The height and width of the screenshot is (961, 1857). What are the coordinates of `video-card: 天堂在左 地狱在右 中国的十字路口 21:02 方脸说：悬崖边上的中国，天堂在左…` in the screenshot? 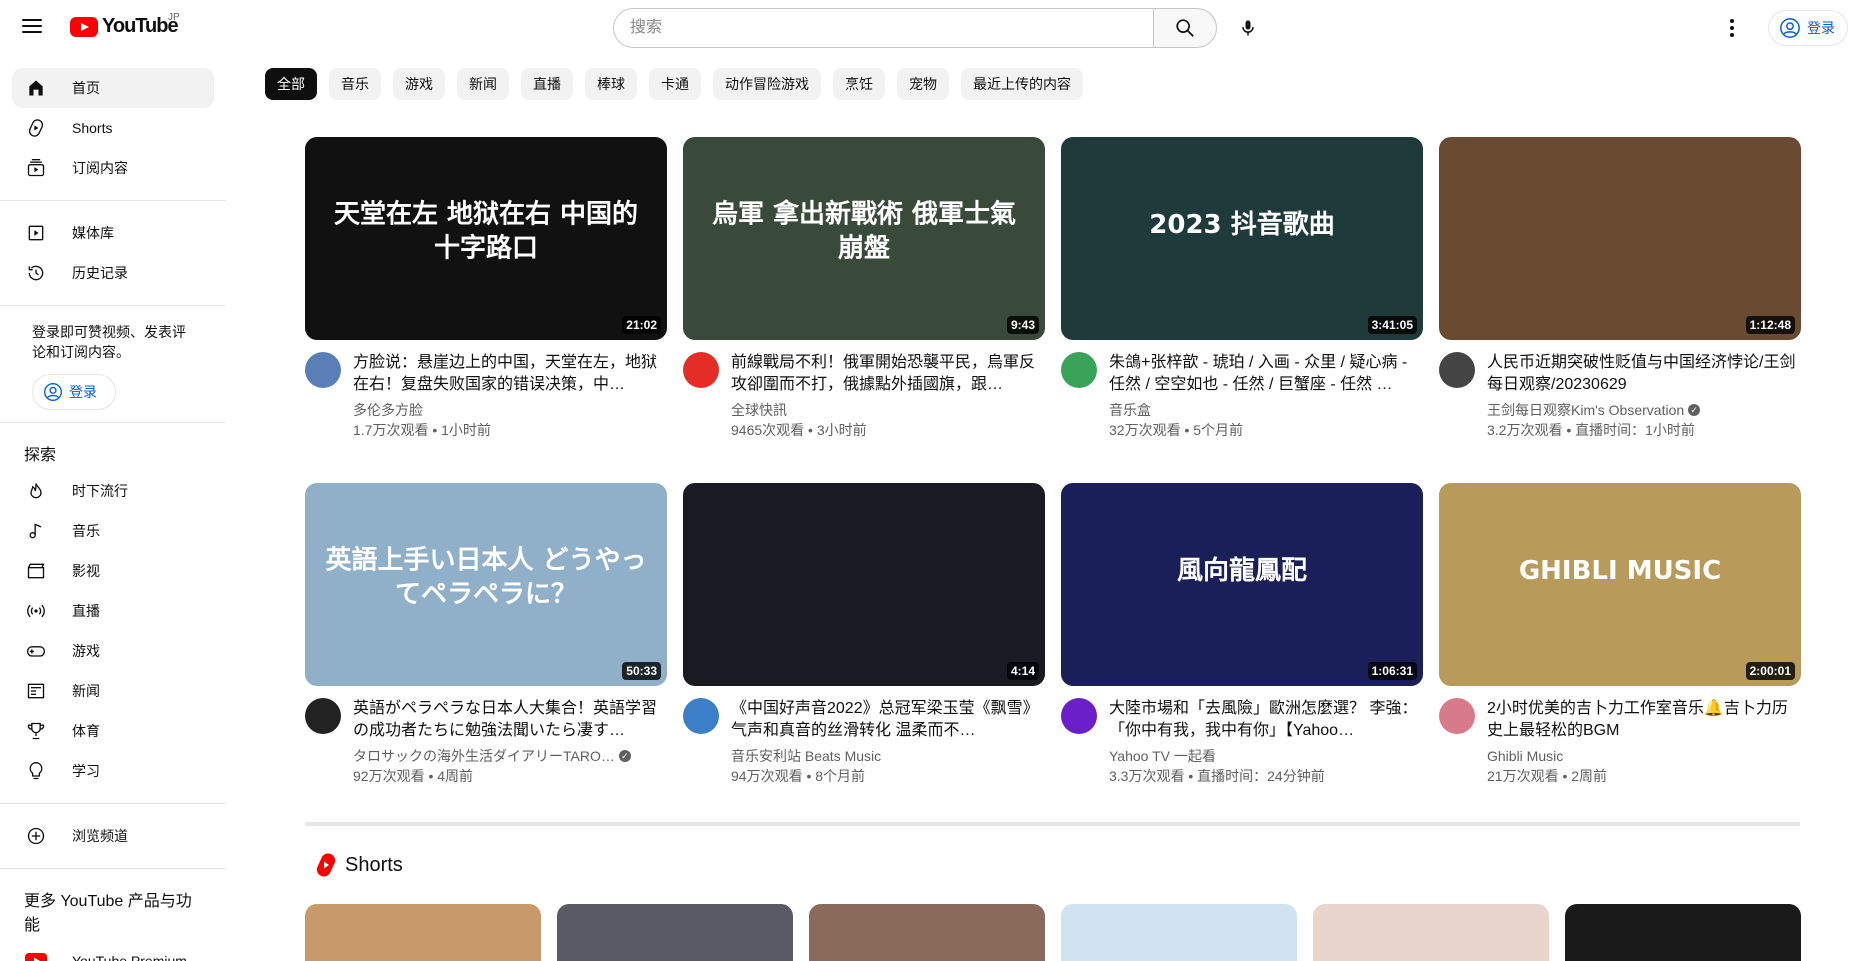 It's located at (486, 298).